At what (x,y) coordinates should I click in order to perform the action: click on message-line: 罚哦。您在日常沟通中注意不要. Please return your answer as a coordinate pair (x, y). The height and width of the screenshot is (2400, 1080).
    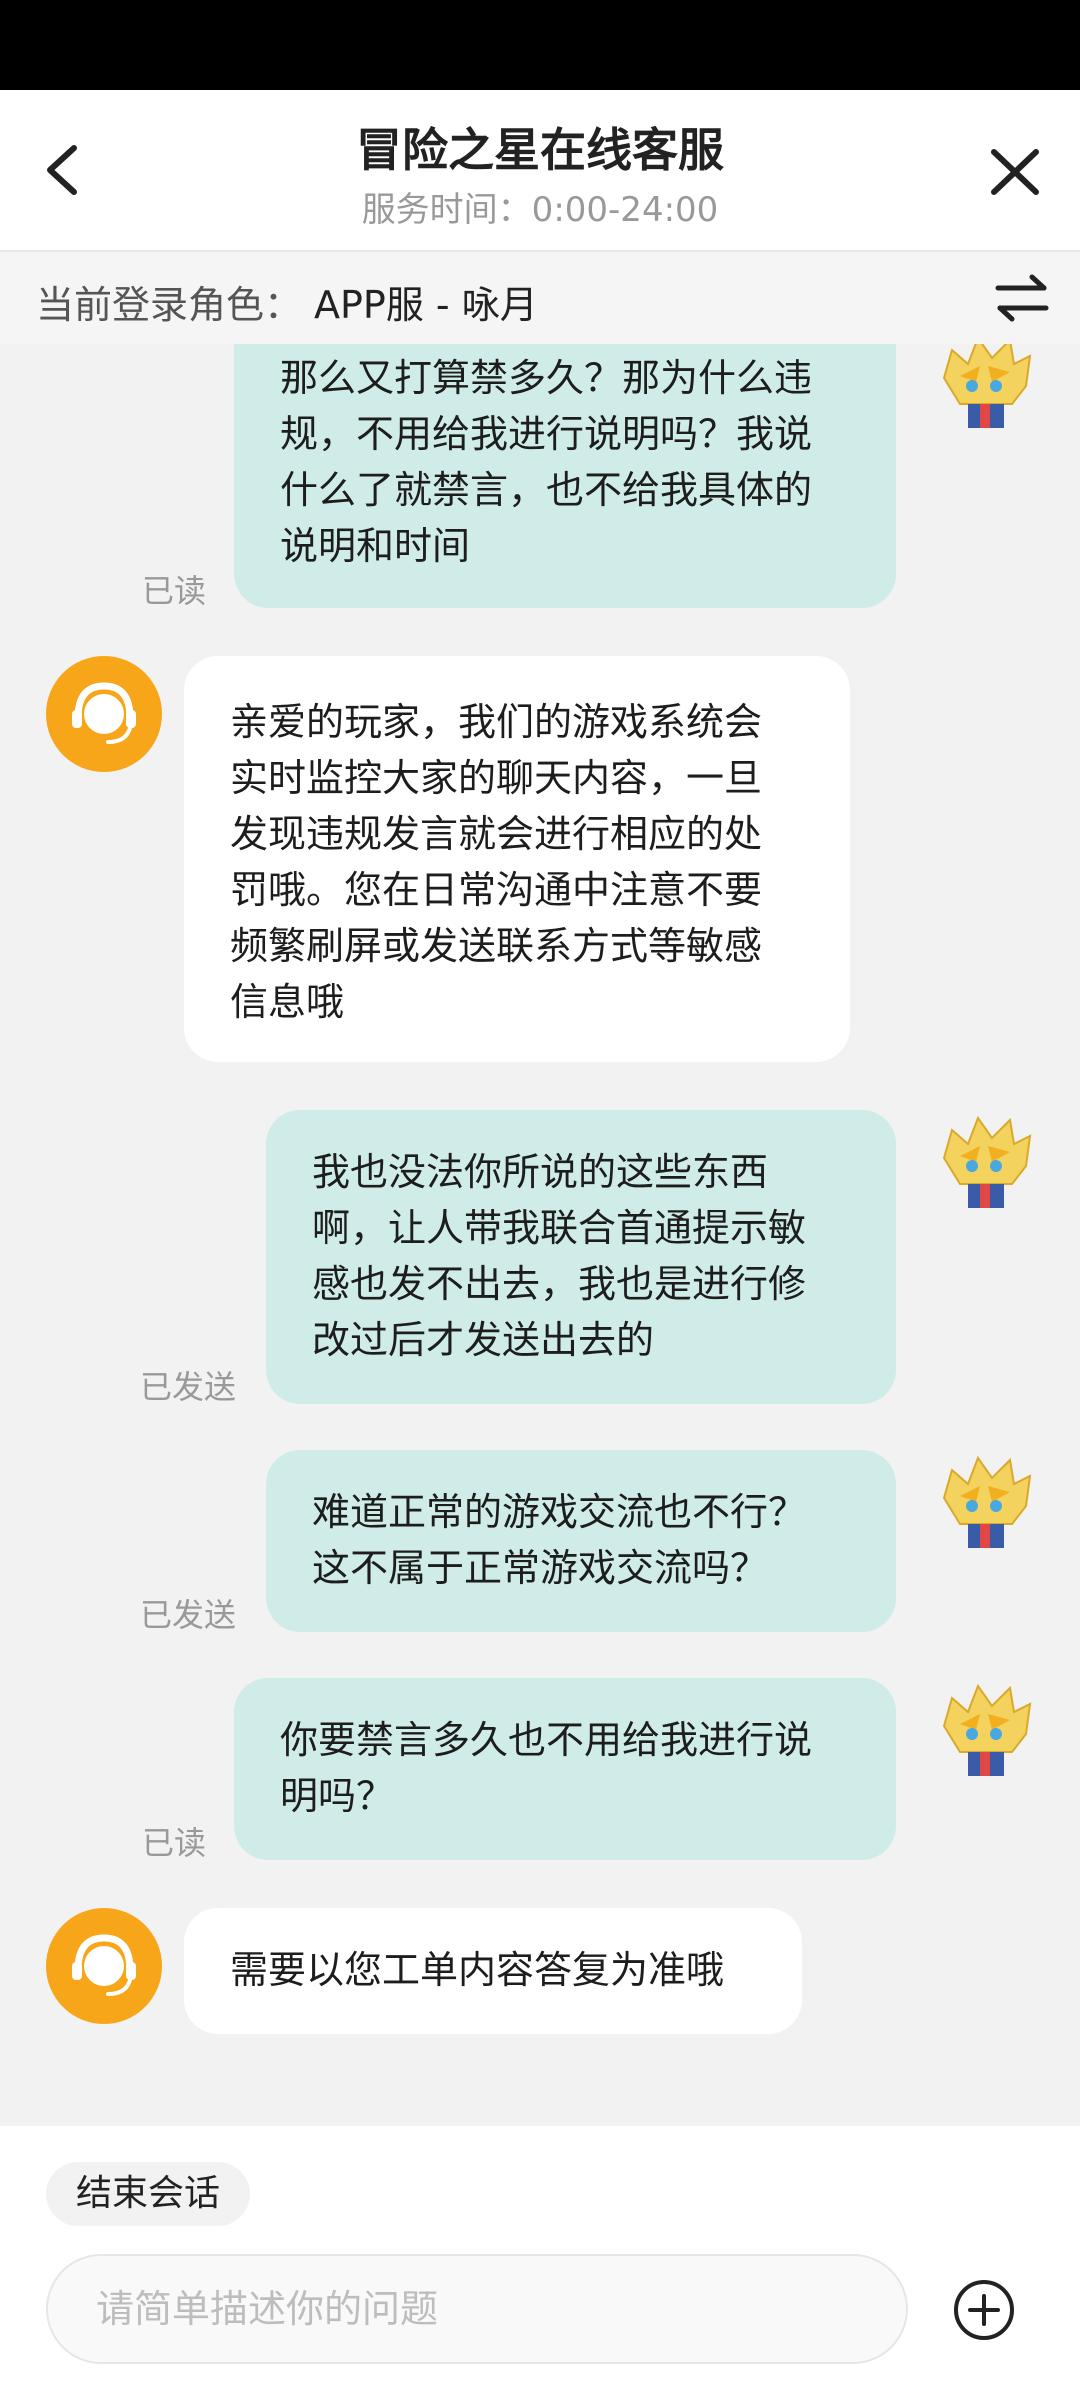
    Looking at the image, I should click on (496, 890).